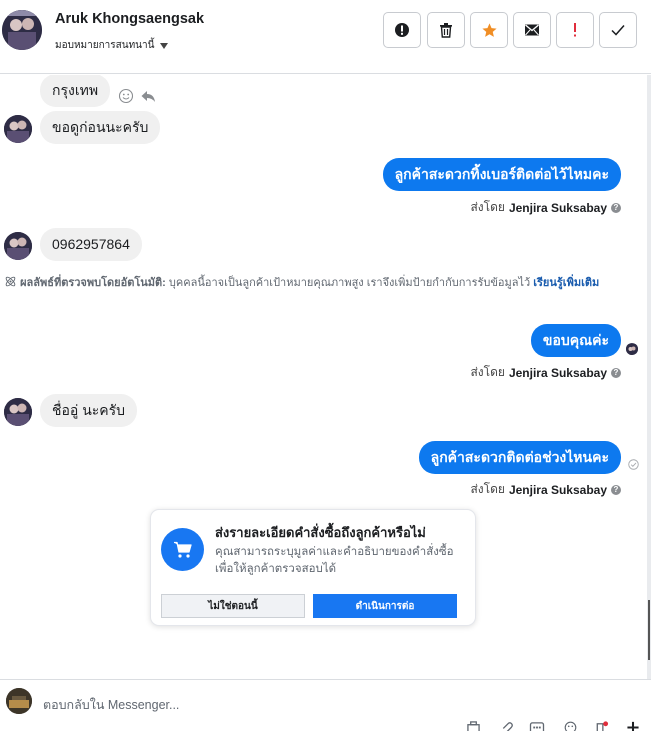  Describe the element at coordinates (19, 701) in the screenshot. I see `page-avatar` at that location.